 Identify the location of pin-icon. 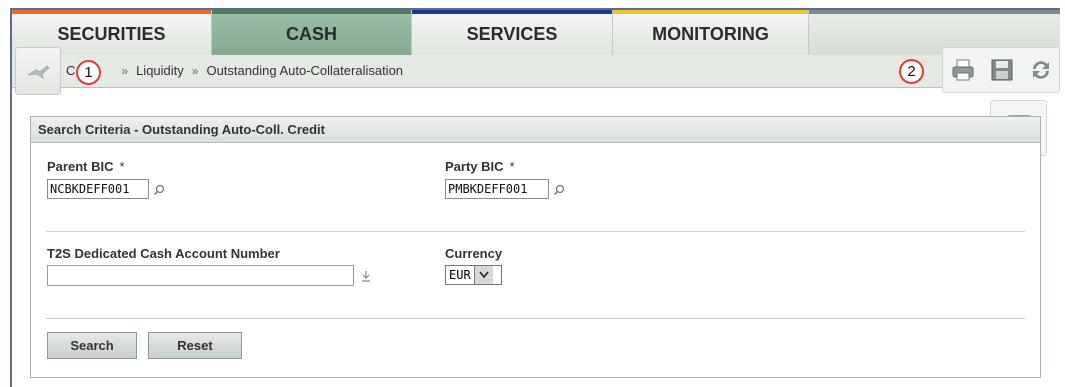
(38, 72).